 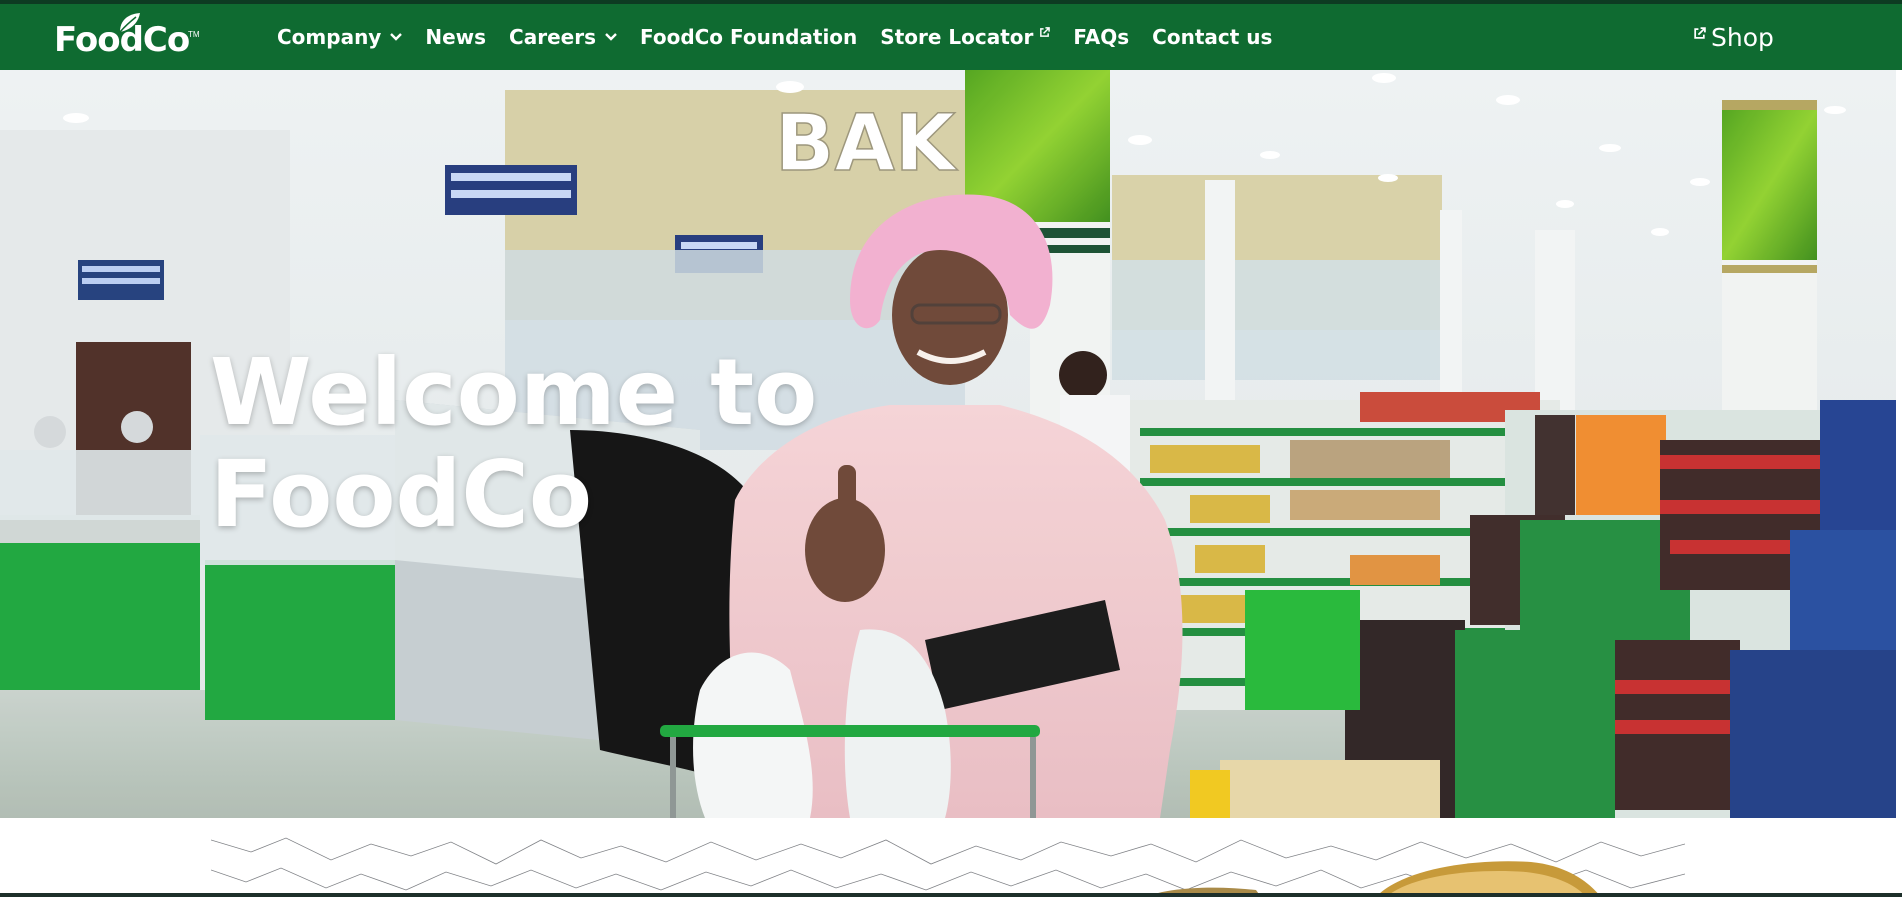 I want to click on scrollbar-gutter, so click(x=1899, y=483).